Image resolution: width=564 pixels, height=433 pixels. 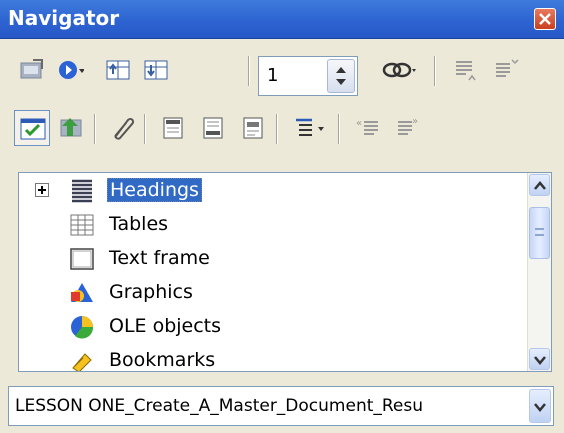 I want to click on window-title: Navigator, so click(x=64, y=18).